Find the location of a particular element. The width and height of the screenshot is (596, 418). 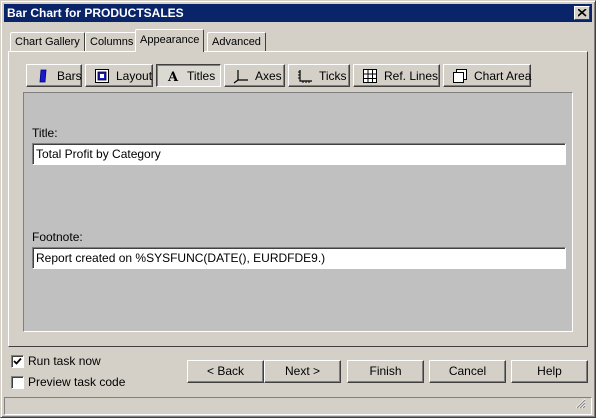

preview-task-code-checkbox is located at coordinates (17, 382).